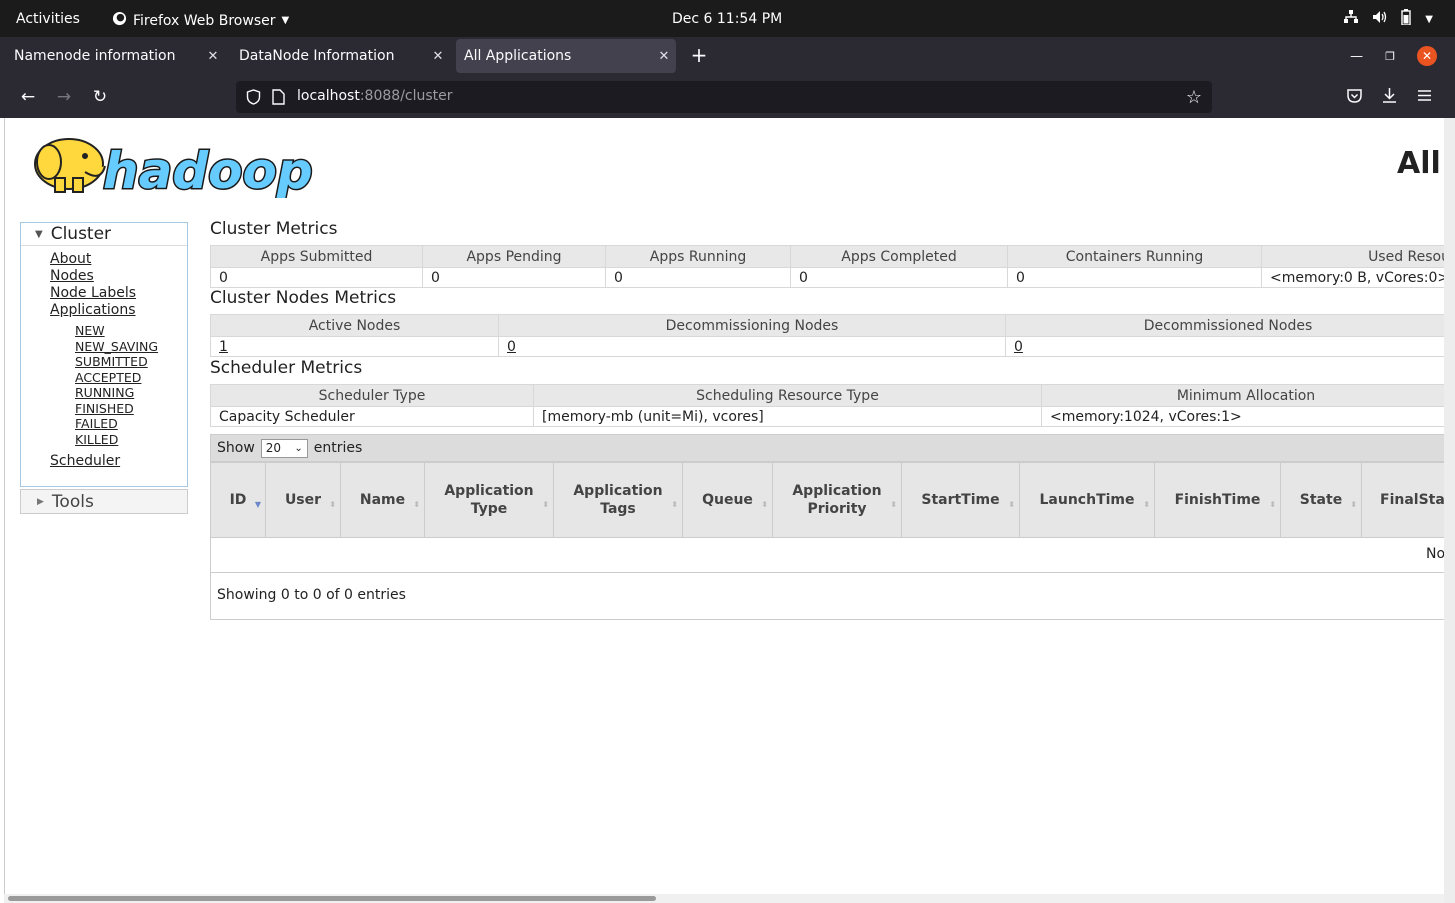 The image size is (1455, 903). I want to click on metric-header: Decommissioning Nodes, so click(752, 325).